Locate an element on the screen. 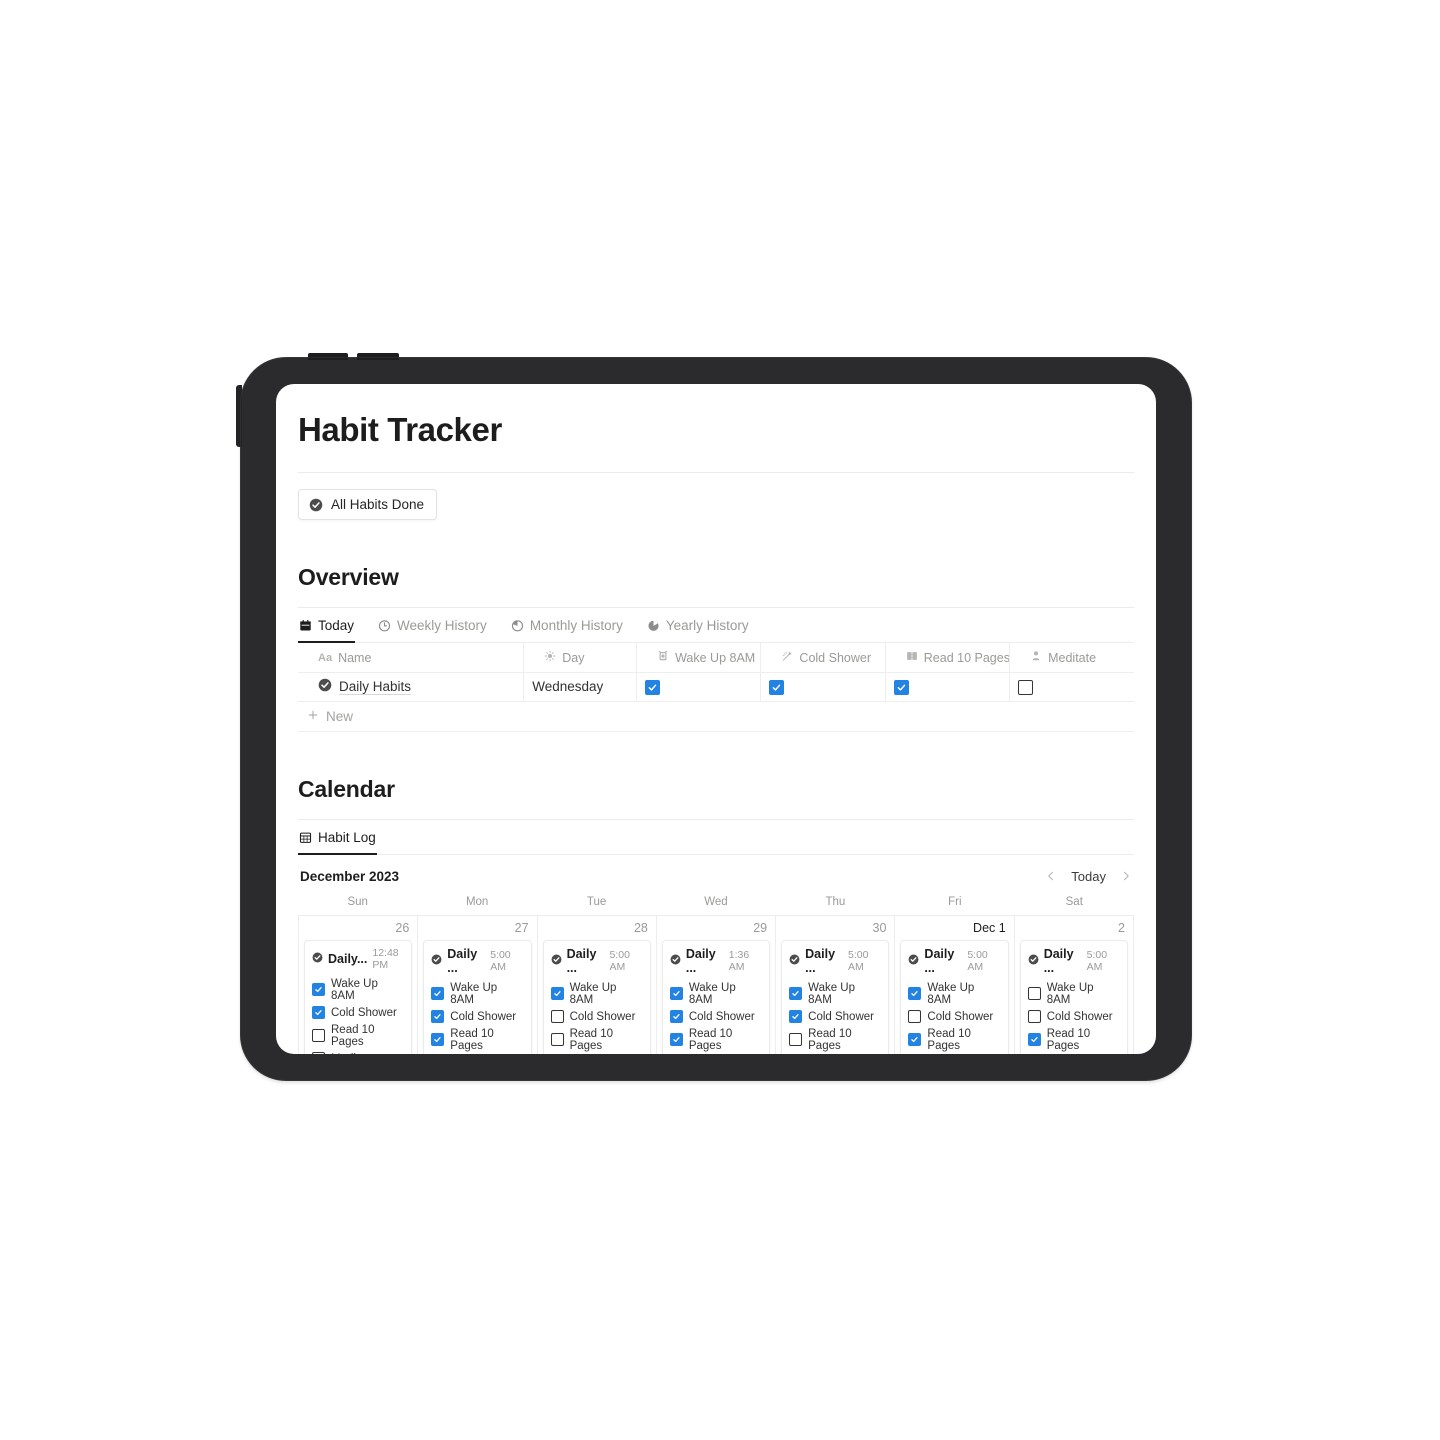 Image resolution: width=1440 pixels, height=1440 pixels. row-checkbox-read-10-pages is located at coordinates (948, 687).